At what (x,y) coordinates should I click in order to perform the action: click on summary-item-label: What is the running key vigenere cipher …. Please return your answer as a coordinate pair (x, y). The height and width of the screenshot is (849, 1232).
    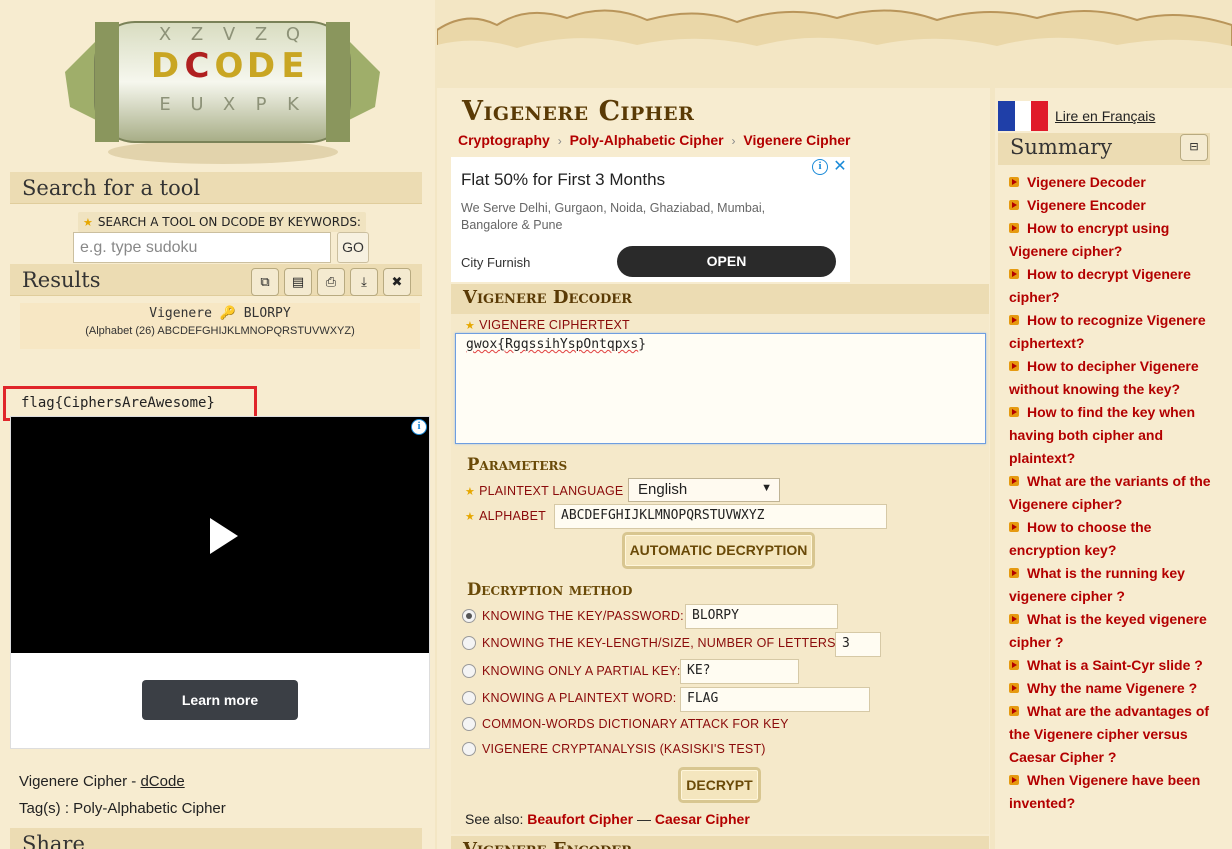
    Looking at the image, I should click on (1097, 584).